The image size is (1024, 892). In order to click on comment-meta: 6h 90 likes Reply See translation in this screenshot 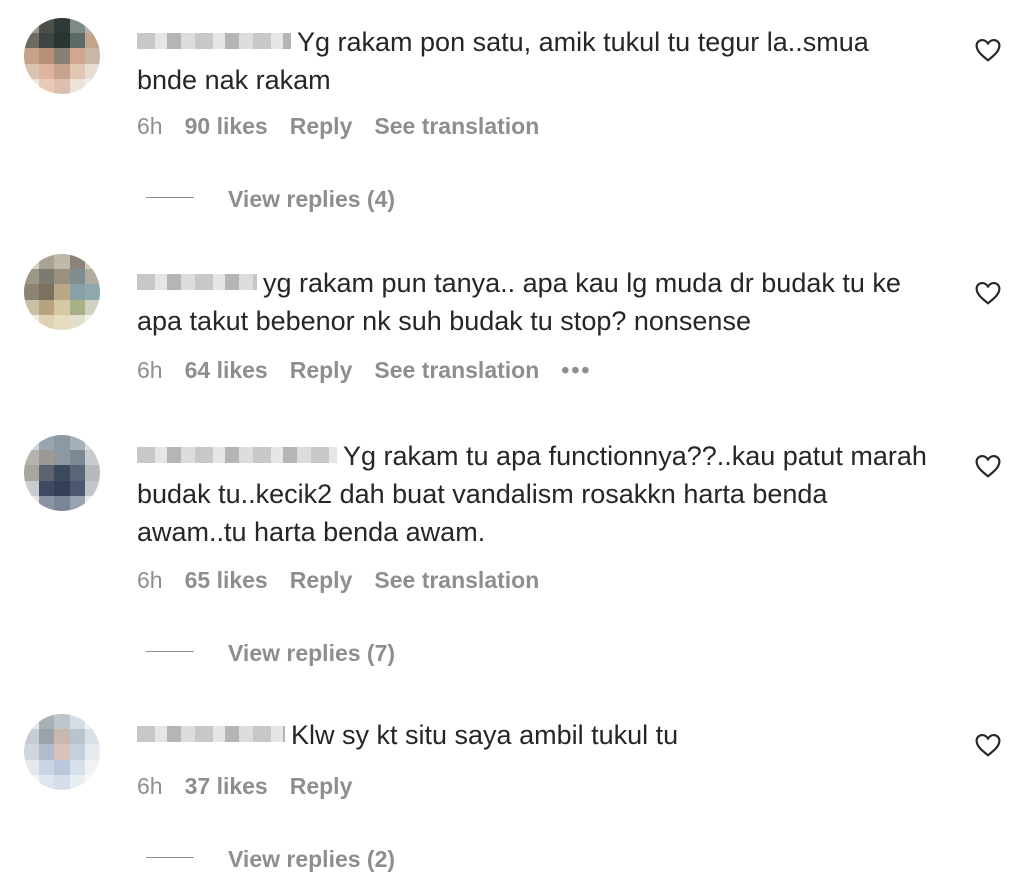, I will do `click(349, 126)`.